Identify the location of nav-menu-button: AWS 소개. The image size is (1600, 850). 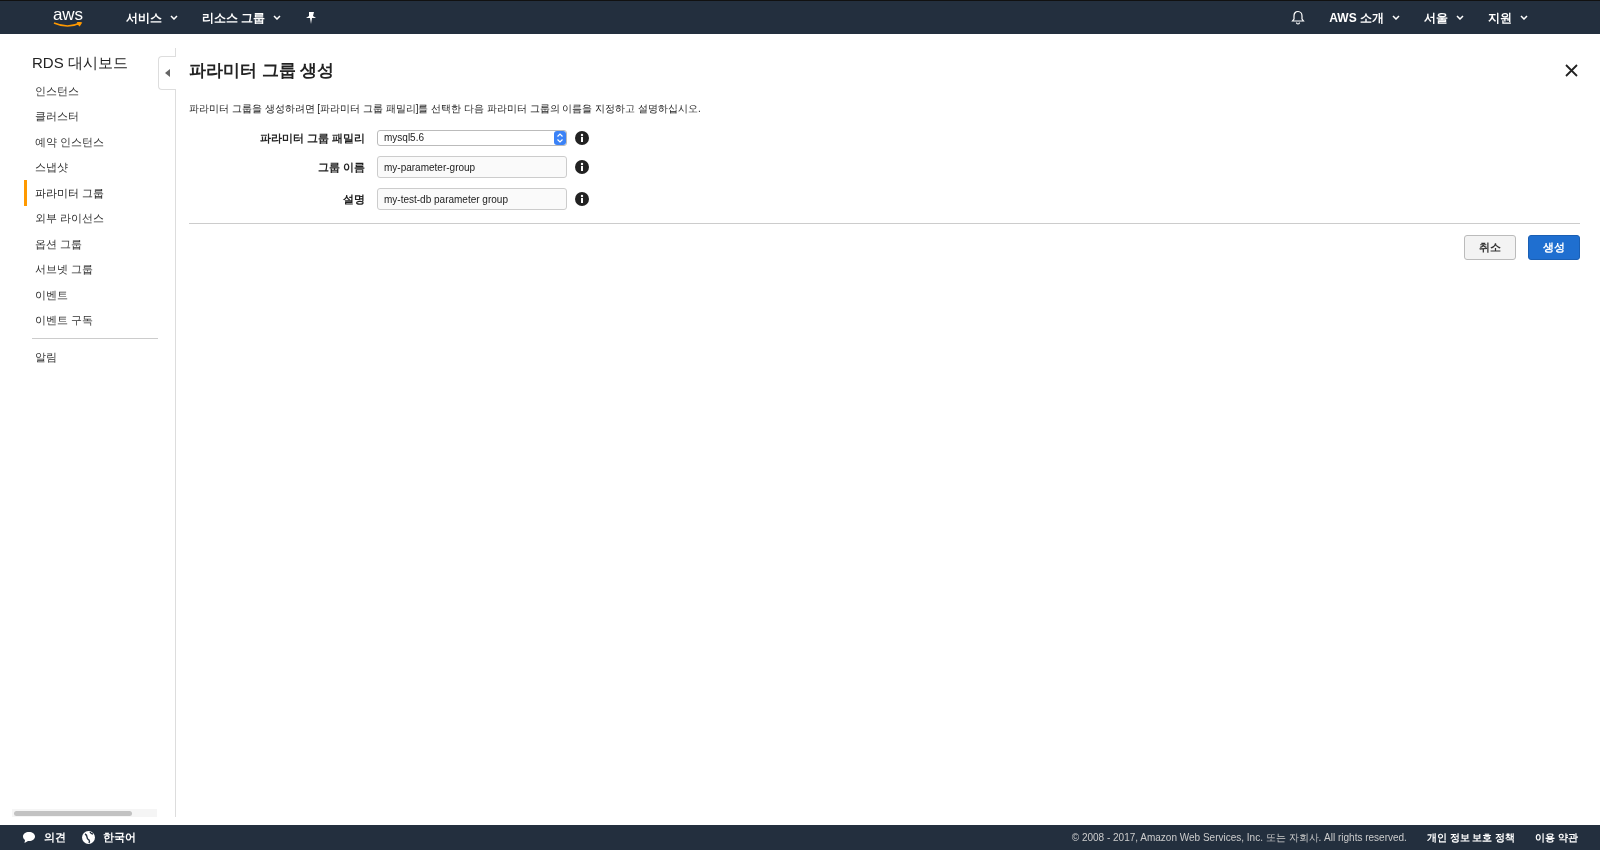
(1364, 17).